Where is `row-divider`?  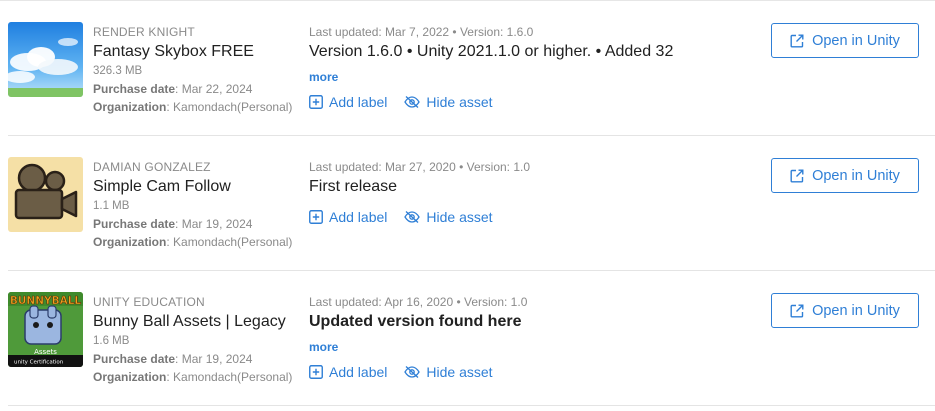 row-divider is located at coordinates (471, 405).